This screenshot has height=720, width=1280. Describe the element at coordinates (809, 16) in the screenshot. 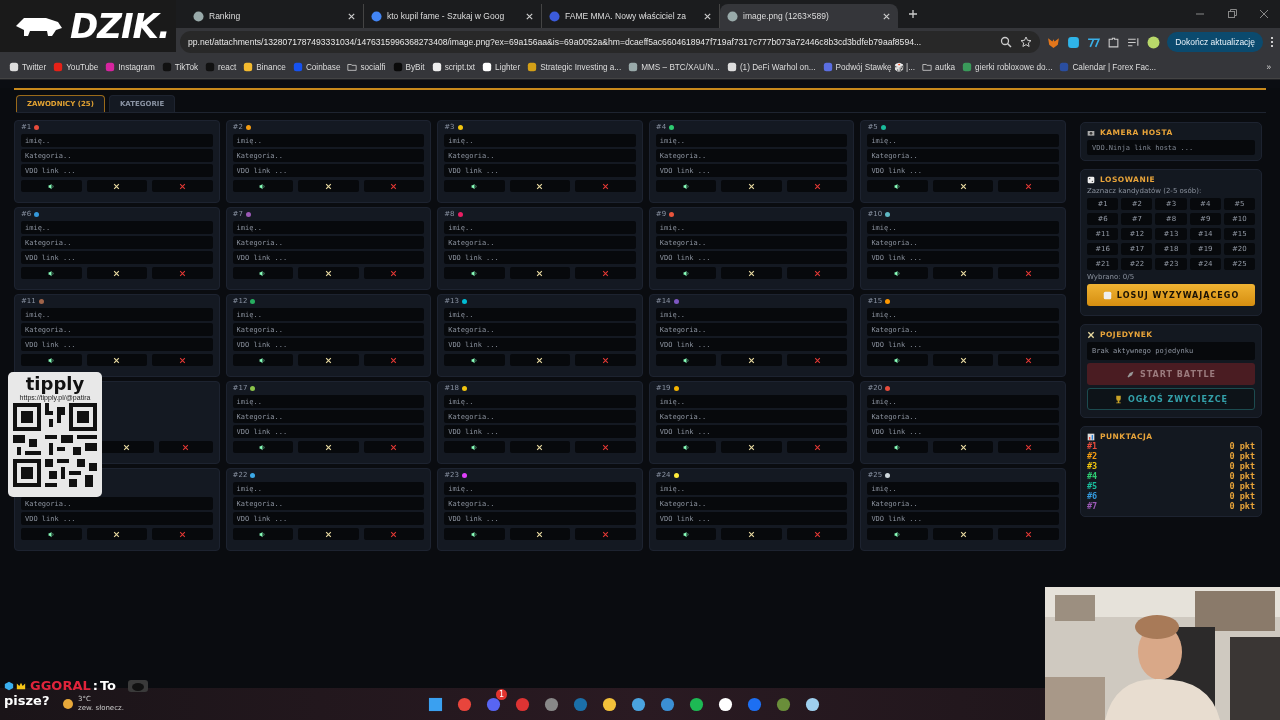

I see `browser-tab: image.png (1263×589)` at that location.